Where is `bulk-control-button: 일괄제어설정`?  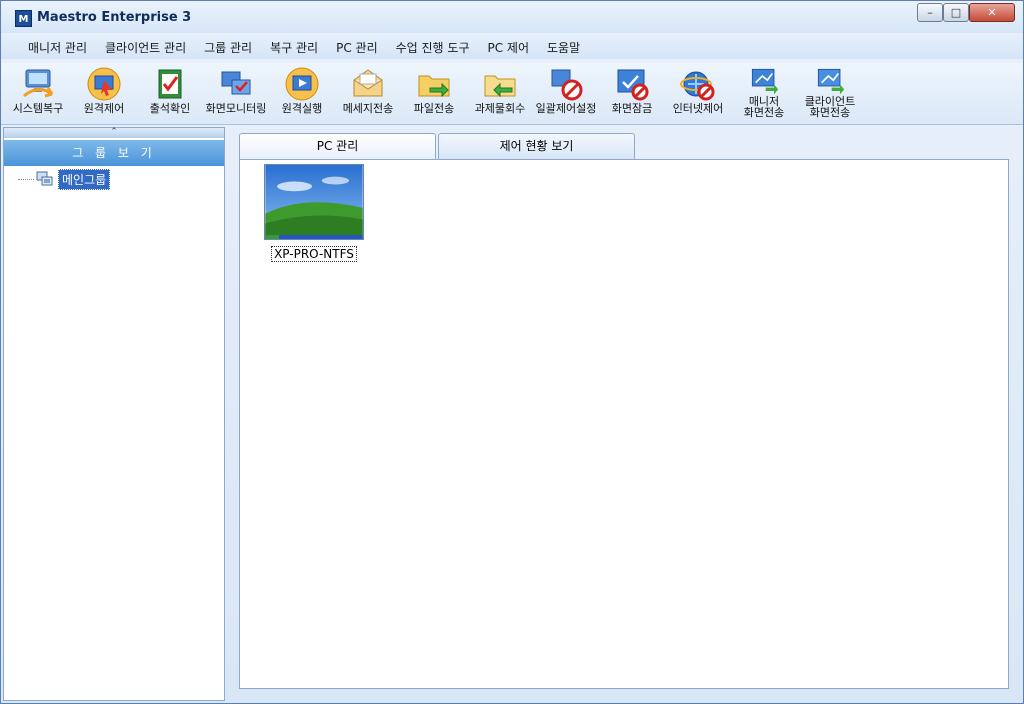 bulk-control-button: 일괄제어설정 is located at coordinates (566, 93).